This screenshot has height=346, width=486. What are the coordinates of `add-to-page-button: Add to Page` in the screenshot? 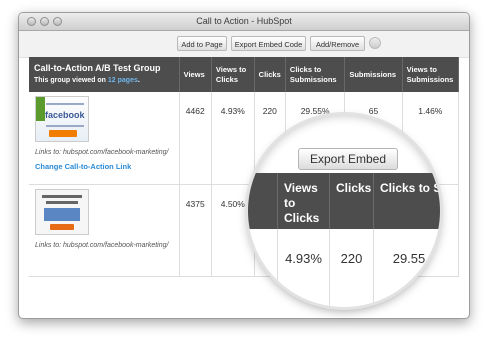 It's located at (202, 43).